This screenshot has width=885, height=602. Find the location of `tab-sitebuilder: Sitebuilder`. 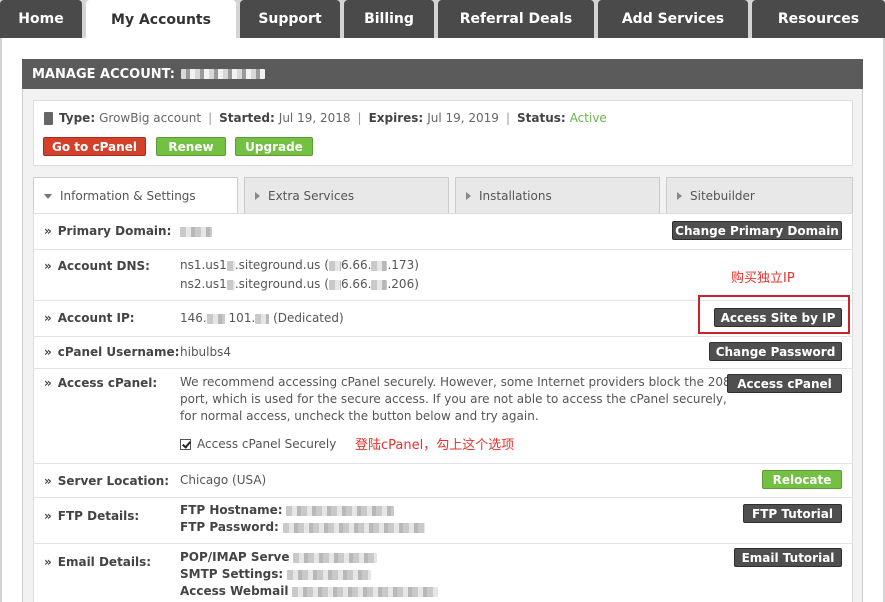

tab-sitebuilder: Sitebuilder is located at coordinates (759, 195).